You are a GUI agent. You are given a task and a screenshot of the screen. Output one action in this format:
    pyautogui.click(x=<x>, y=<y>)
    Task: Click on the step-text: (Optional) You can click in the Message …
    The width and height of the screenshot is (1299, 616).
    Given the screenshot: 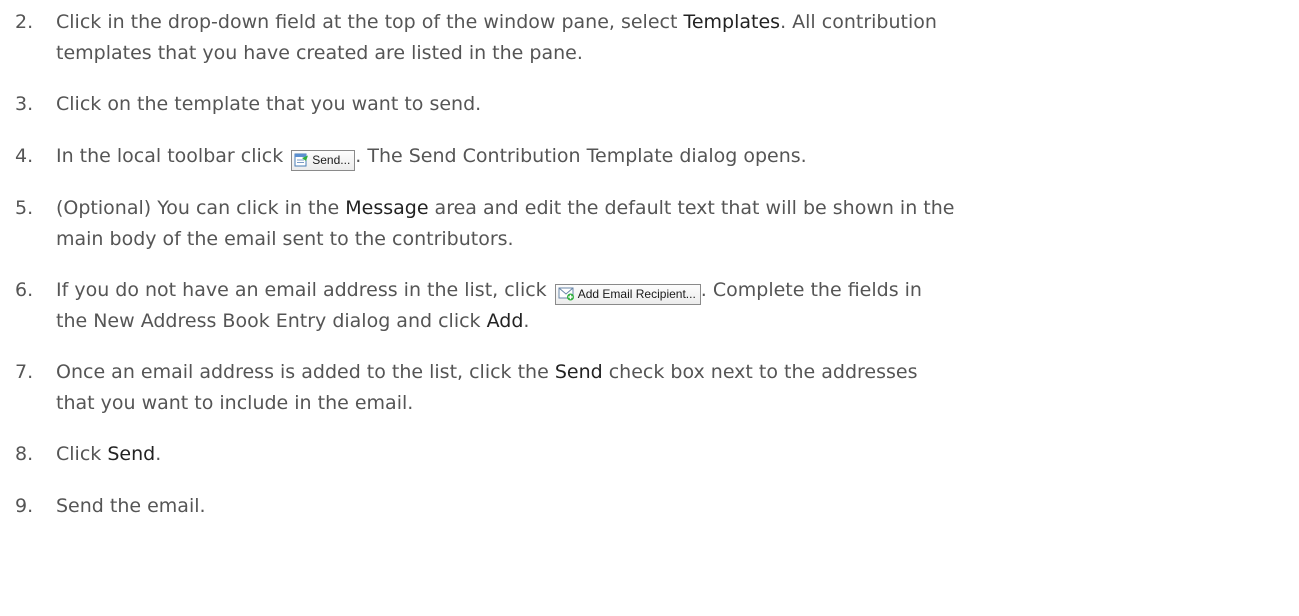 What is the action you would take?
    pyautogui.click(x=505, y=223)
    